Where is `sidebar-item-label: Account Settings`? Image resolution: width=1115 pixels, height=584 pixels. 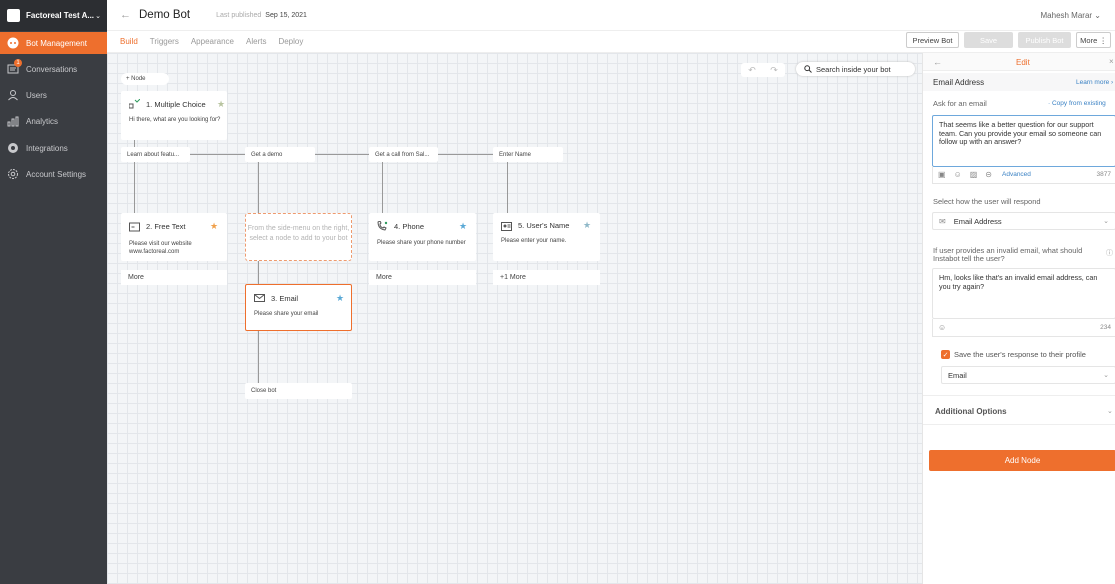
sidebar-item-label: Account Settings is located at coordinates (56, 174).